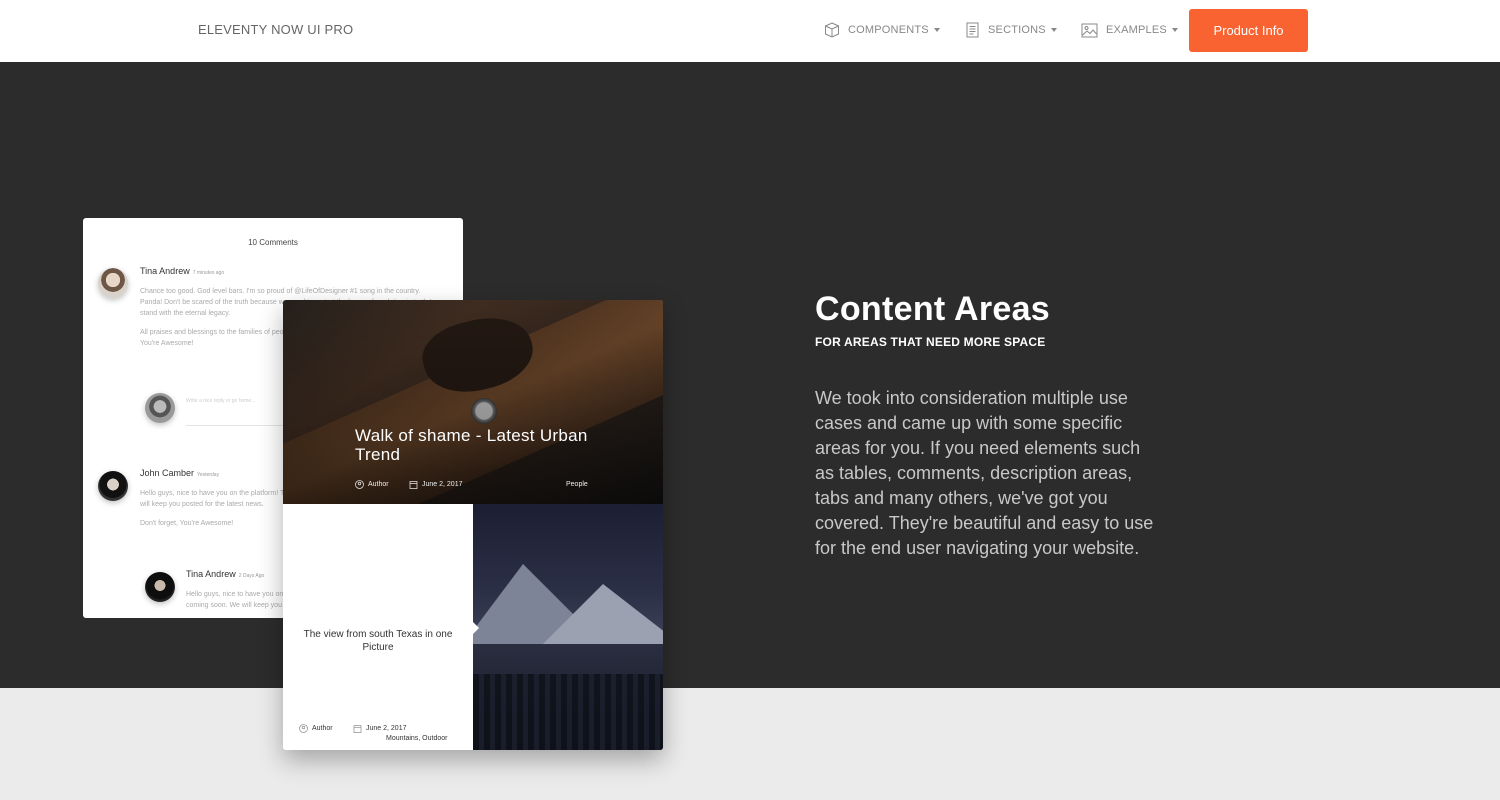  I want to click on arrow-notch, so click(476, 628).